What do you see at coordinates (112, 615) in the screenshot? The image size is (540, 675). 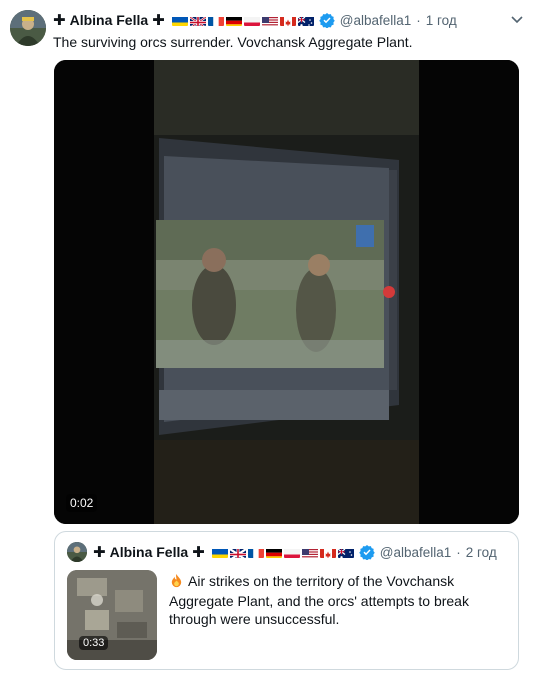 I see `quoted-video-thumbnail: 0:33` at bounding box center [112, 615].